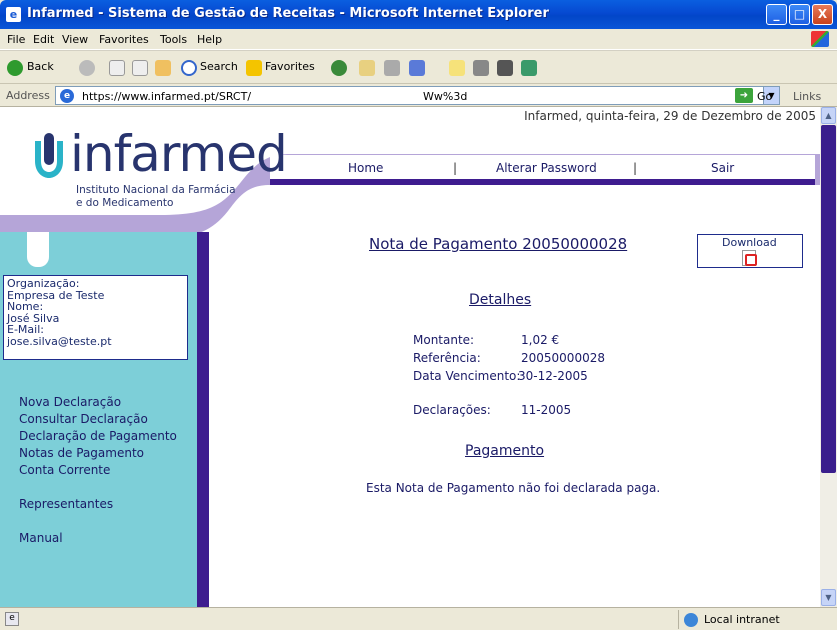 The image size is (837, 630). What do you see at coordinates (124, 39) in the screenshot?
I see `menu-favorites: Favorites` at bounding box center [124, 39].